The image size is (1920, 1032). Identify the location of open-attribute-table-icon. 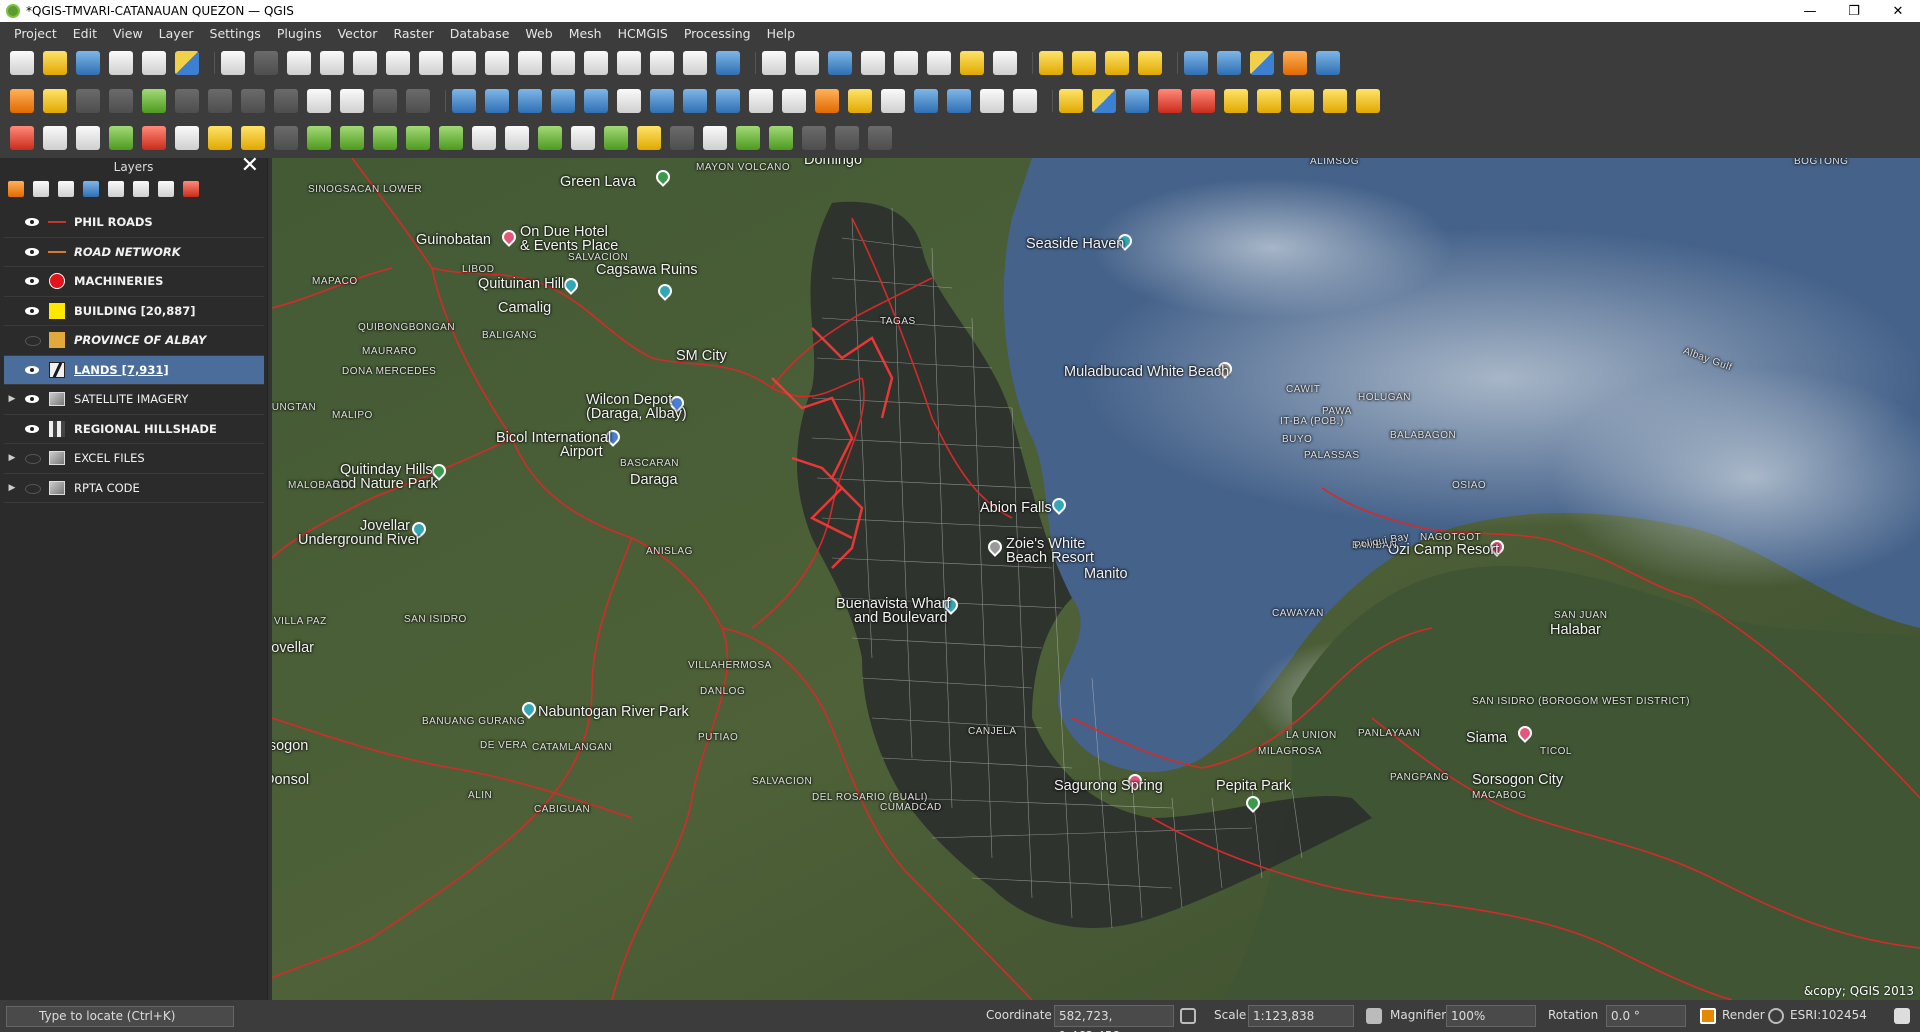
(807, 63).